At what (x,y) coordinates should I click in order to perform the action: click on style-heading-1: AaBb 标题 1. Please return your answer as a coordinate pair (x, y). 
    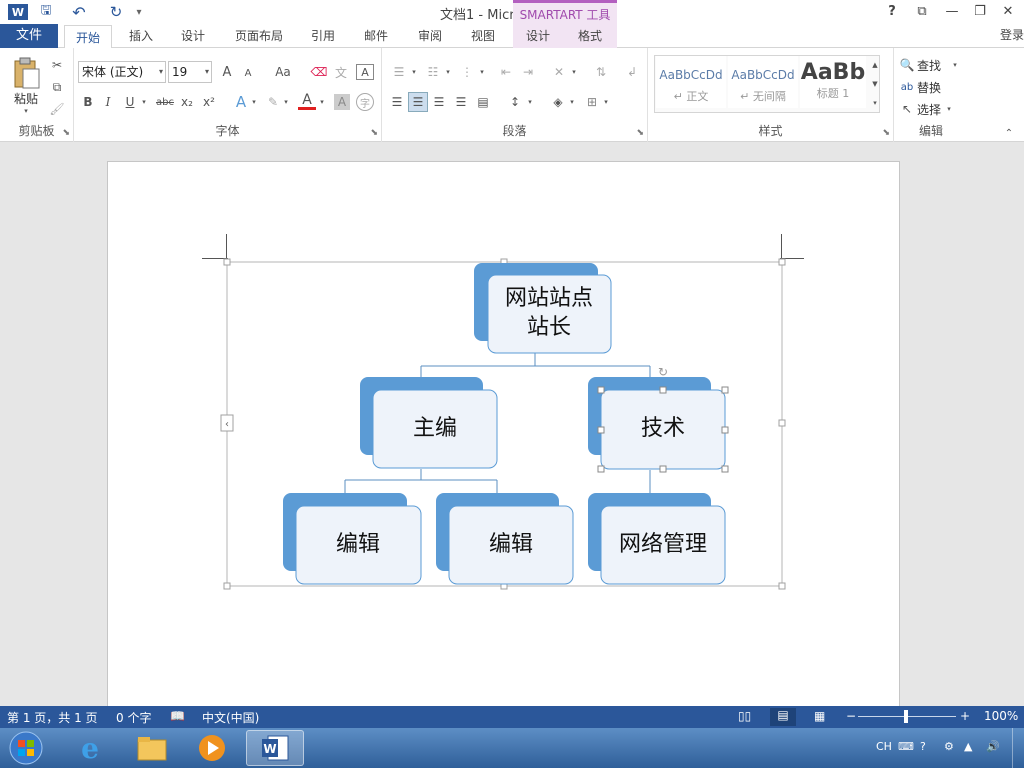
    Looking at the image, I should click on (833, 82).